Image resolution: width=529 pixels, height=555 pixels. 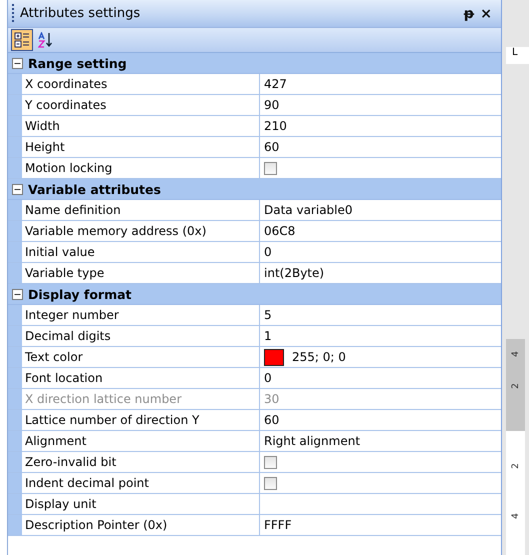 What do you see at coordinates (141, 252) in the screenshot?
I see `property-name: Initial value` at bounding box center [141, 252].